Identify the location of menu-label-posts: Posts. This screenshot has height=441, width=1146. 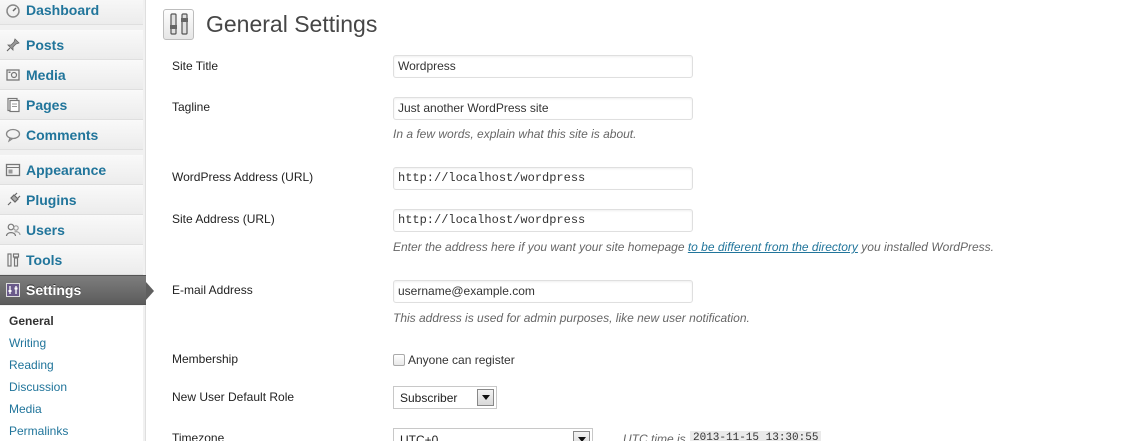
(45, 45).